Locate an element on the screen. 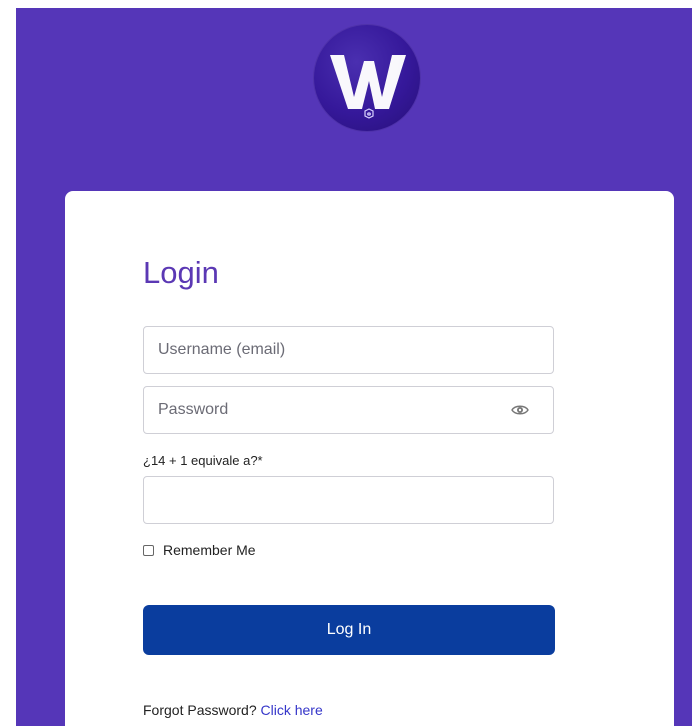 This screenshot has width=692, height=726. captcha-field is located at coordinates (348, 500).